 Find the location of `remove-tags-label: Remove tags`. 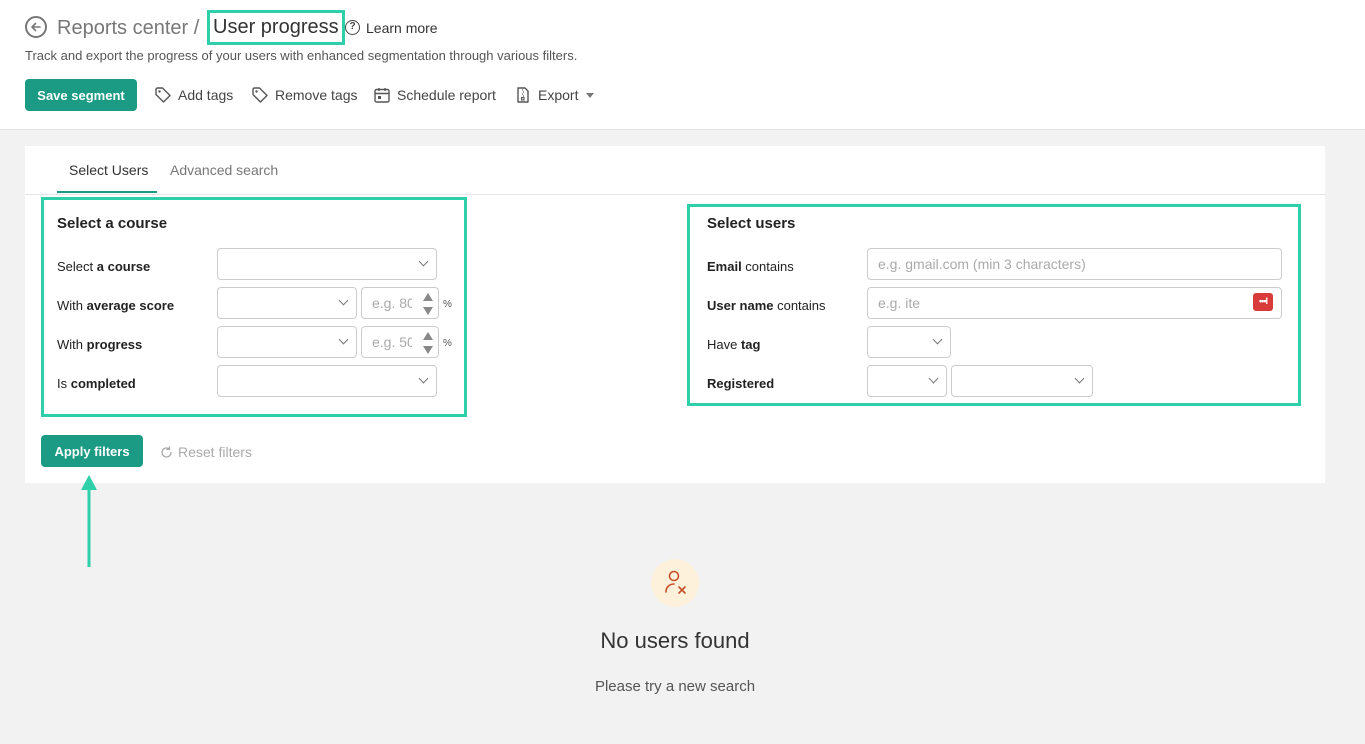

remove-tags-label: Remove tags is located at coordinates (316, 95).